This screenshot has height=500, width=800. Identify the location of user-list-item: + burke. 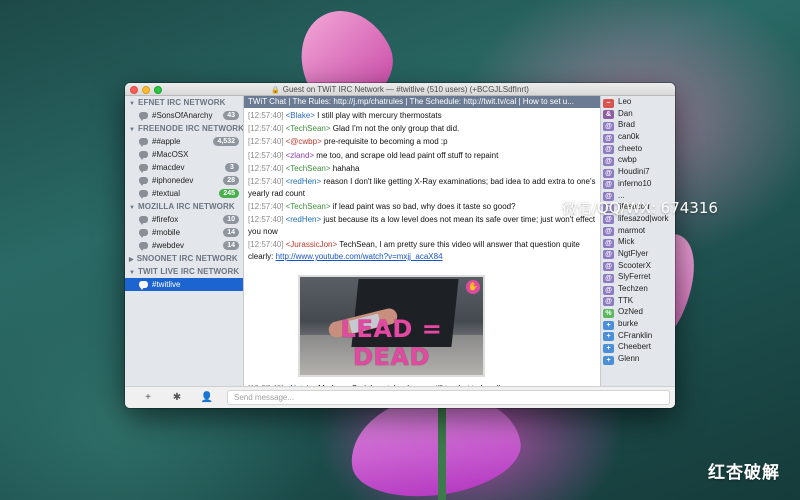
(638, 324).